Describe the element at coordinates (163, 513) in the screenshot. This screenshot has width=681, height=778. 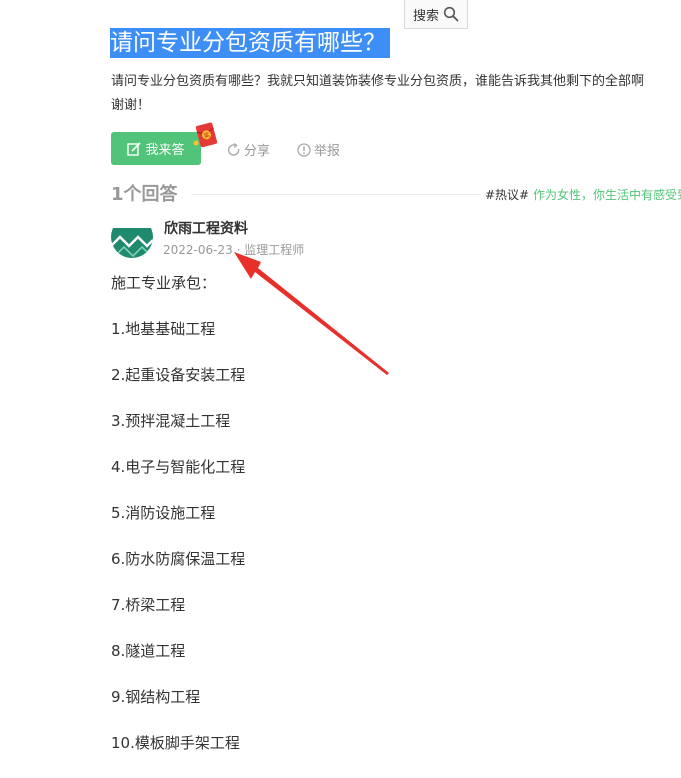
I see `answer-line: 5.消防设施工程` at that location.